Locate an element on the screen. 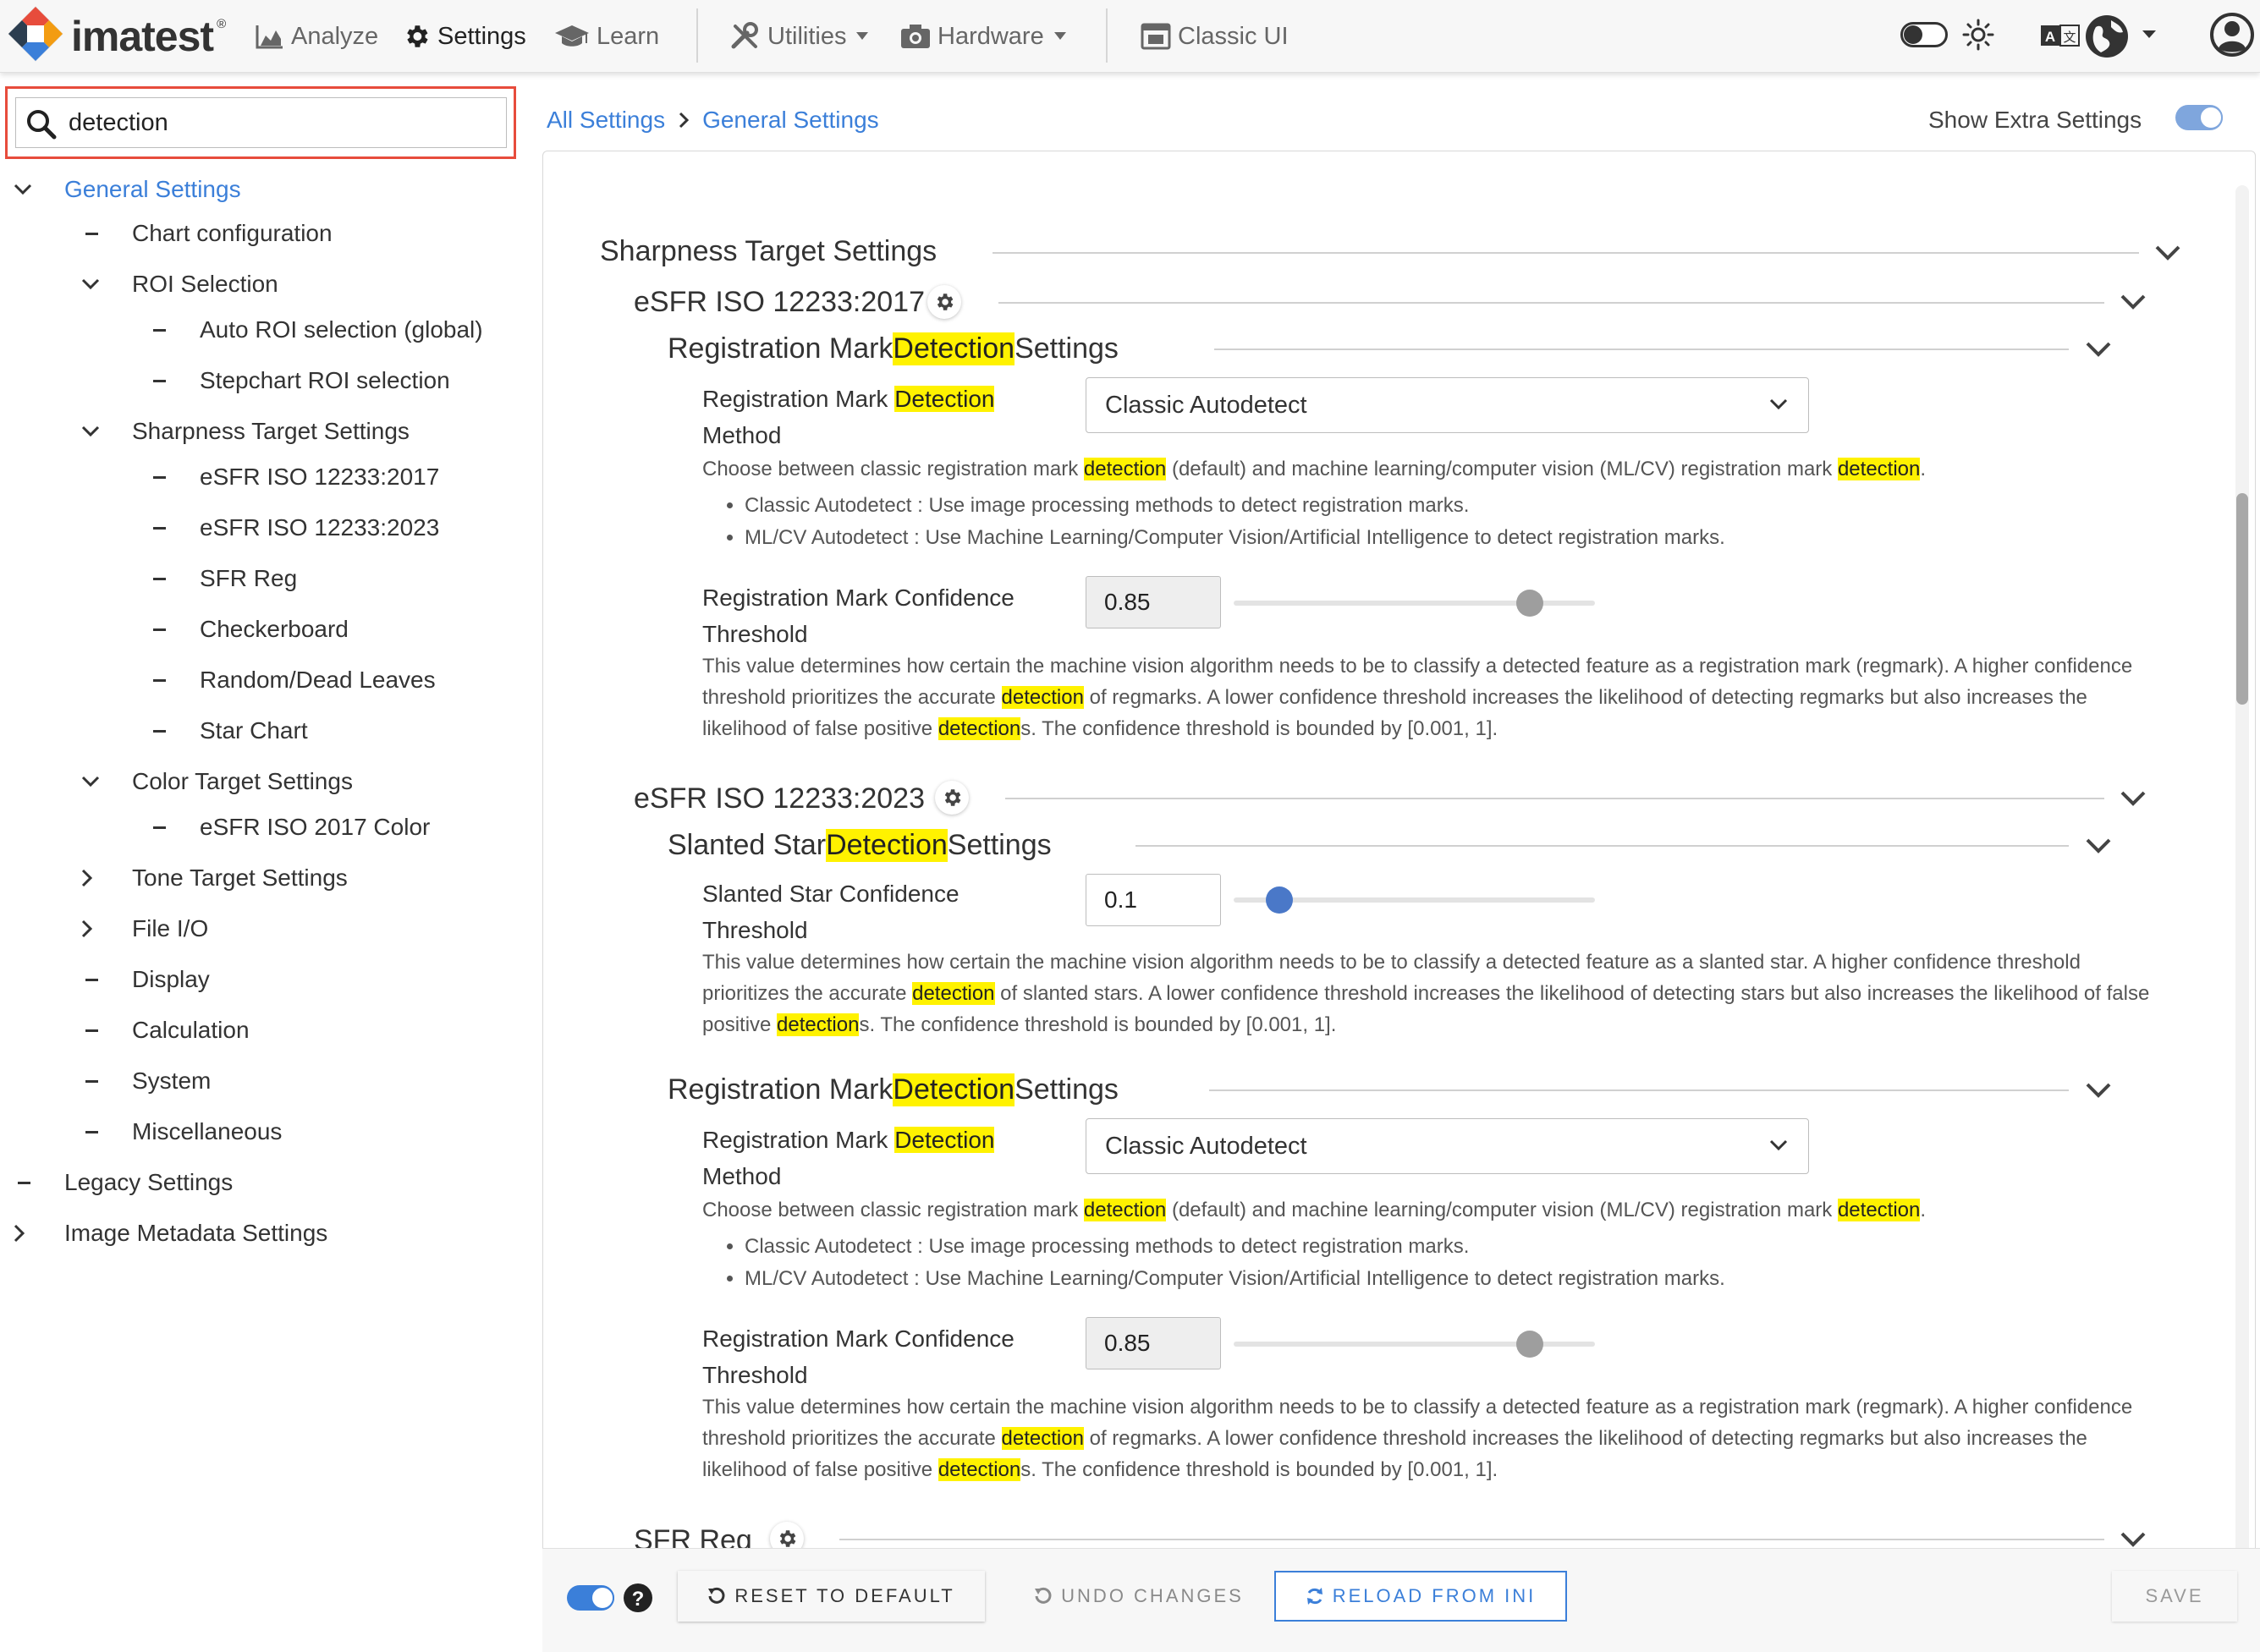 This screenshot has height=1652, width=2260. reg-confidence-input-2023: 0.85 is located at coordinates (1153, 1343).